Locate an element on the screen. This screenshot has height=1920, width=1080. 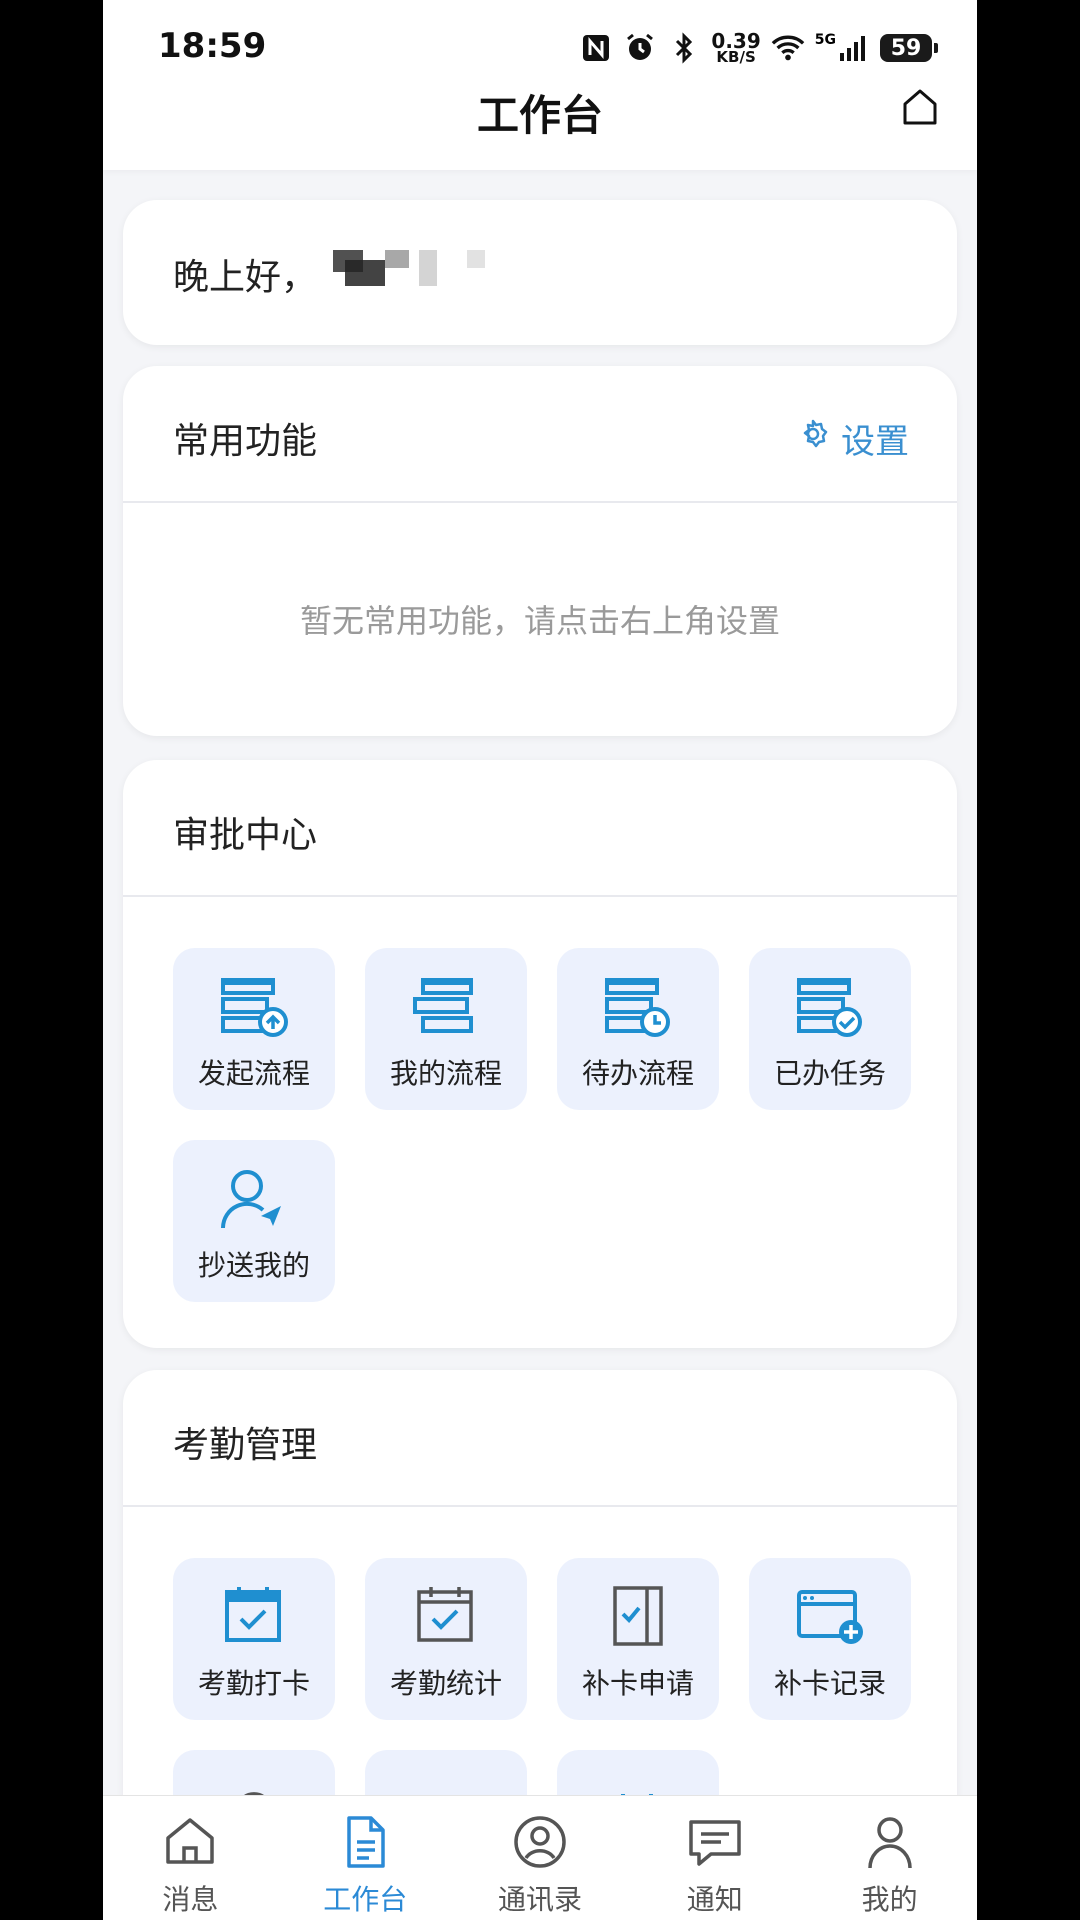
tile-done-tasks: 已办任务 is located at coordinates (830, 1029).